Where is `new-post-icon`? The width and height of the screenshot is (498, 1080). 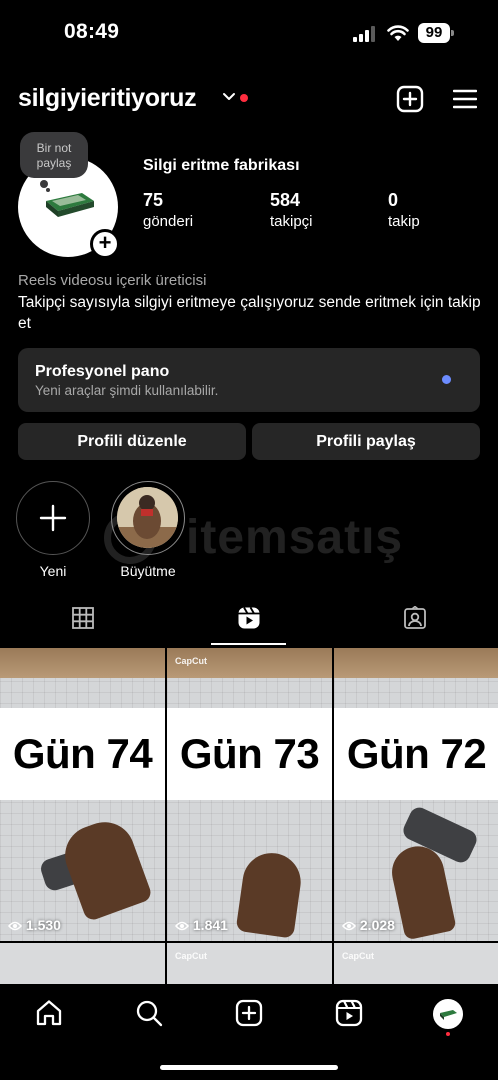 new-post-icon is located at coordinates (249, 1013).